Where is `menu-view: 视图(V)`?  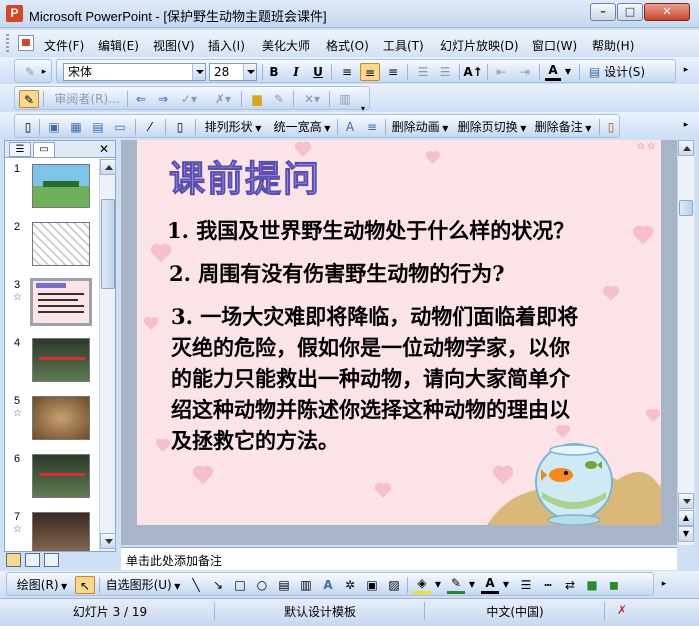
menu-view: 视图(V) is located at coordinates (174, 45).